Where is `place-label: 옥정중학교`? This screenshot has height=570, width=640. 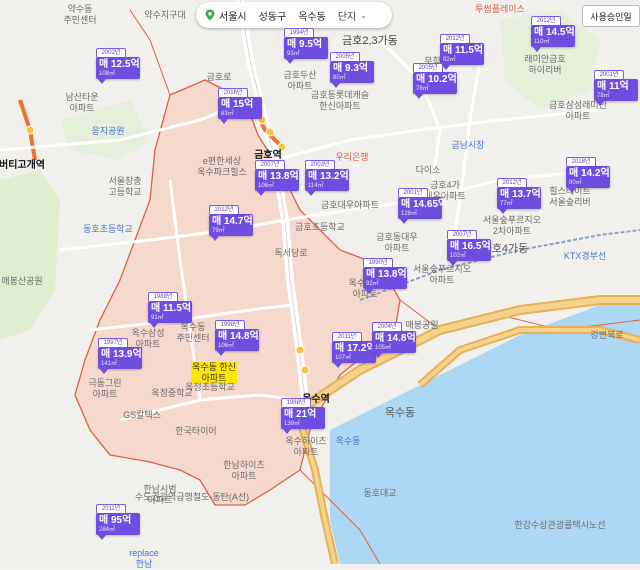 place-label: 옥정중학교 is located at coordinates (171, 393).